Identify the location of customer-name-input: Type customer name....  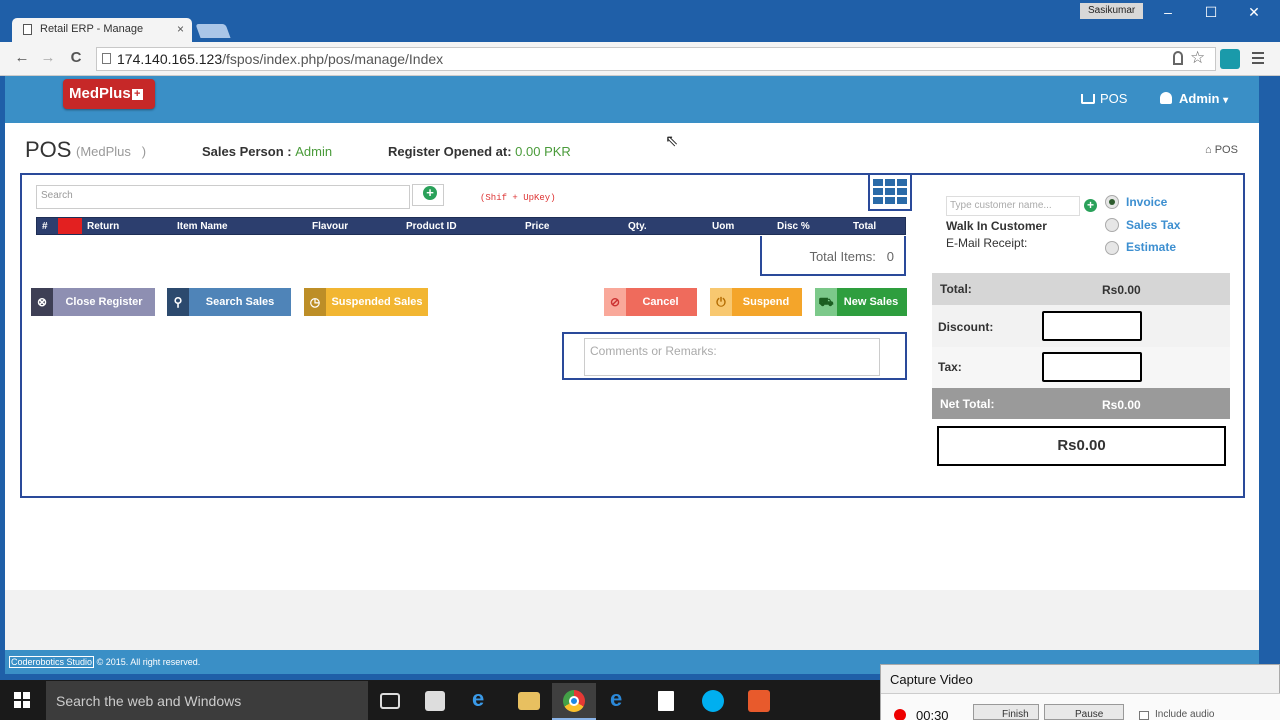
(1013, 206).